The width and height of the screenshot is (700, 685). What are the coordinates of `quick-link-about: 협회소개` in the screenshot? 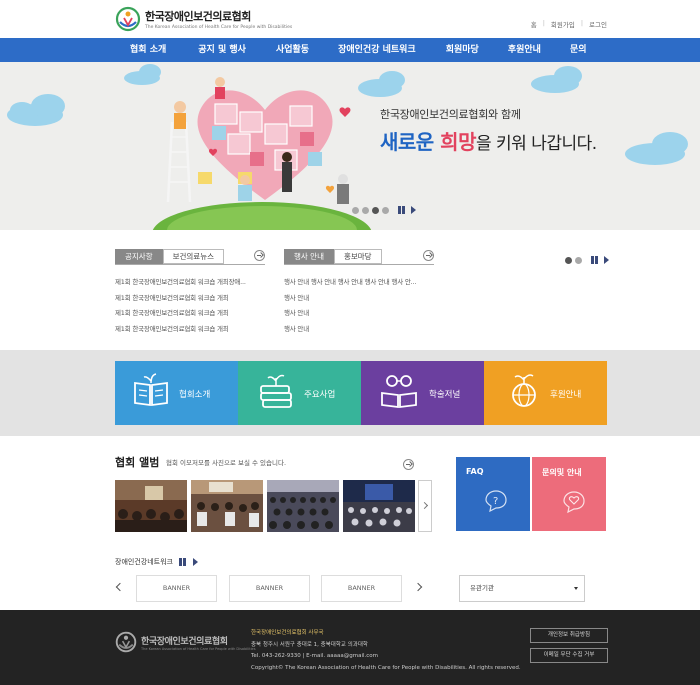 It's located at (176, 393).